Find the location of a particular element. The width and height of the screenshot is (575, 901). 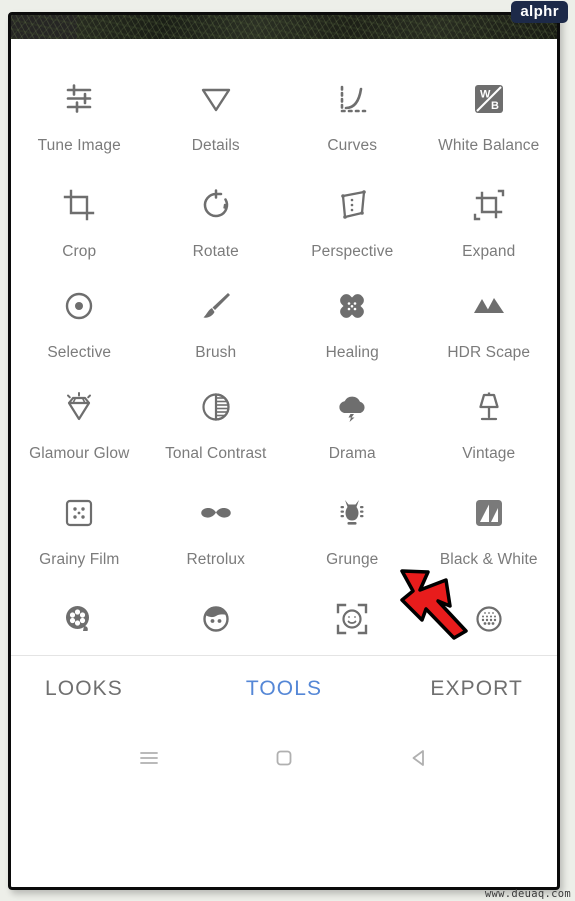

tool-selective: Selective is located at coordinates (79, 334).